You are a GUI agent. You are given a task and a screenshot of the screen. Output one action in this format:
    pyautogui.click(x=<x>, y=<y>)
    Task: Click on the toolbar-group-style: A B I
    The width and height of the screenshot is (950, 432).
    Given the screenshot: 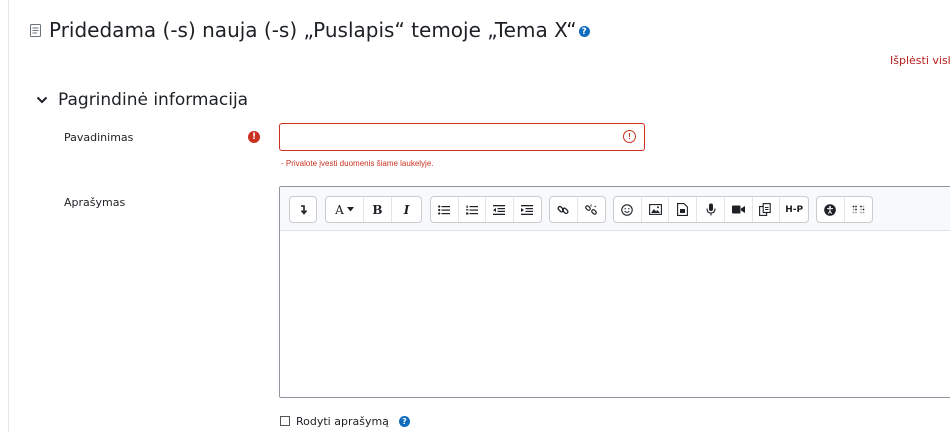 What is the action you would take?
    pyautogui.click(x=373, y=209)
    